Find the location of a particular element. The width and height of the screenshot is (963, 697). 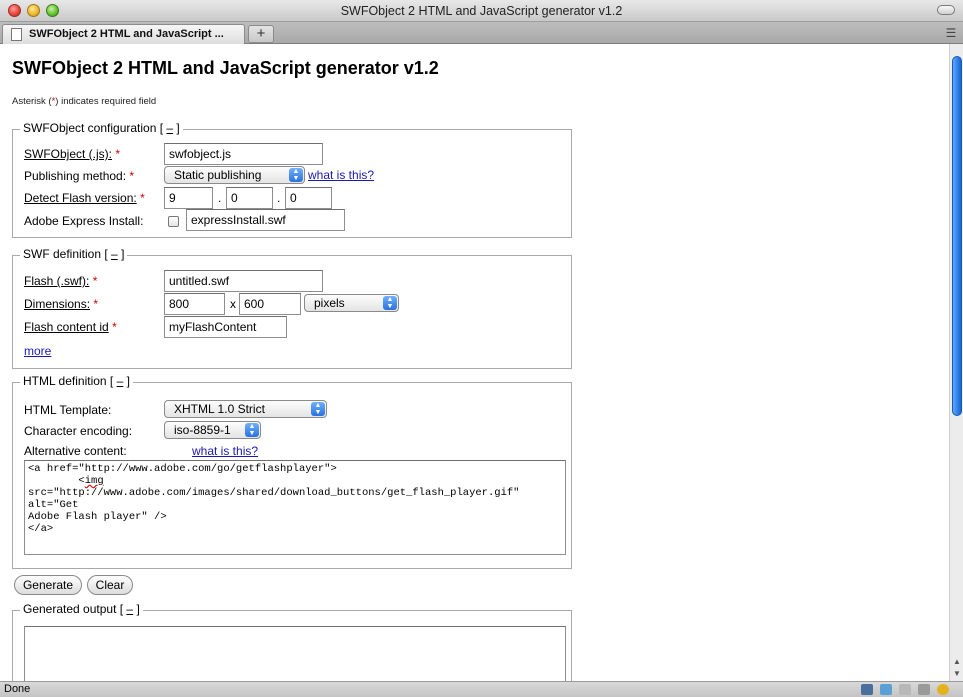

html-template-select: XHTML 1.0 Strict ▲ ▼ is located at coordinates (245, 409).